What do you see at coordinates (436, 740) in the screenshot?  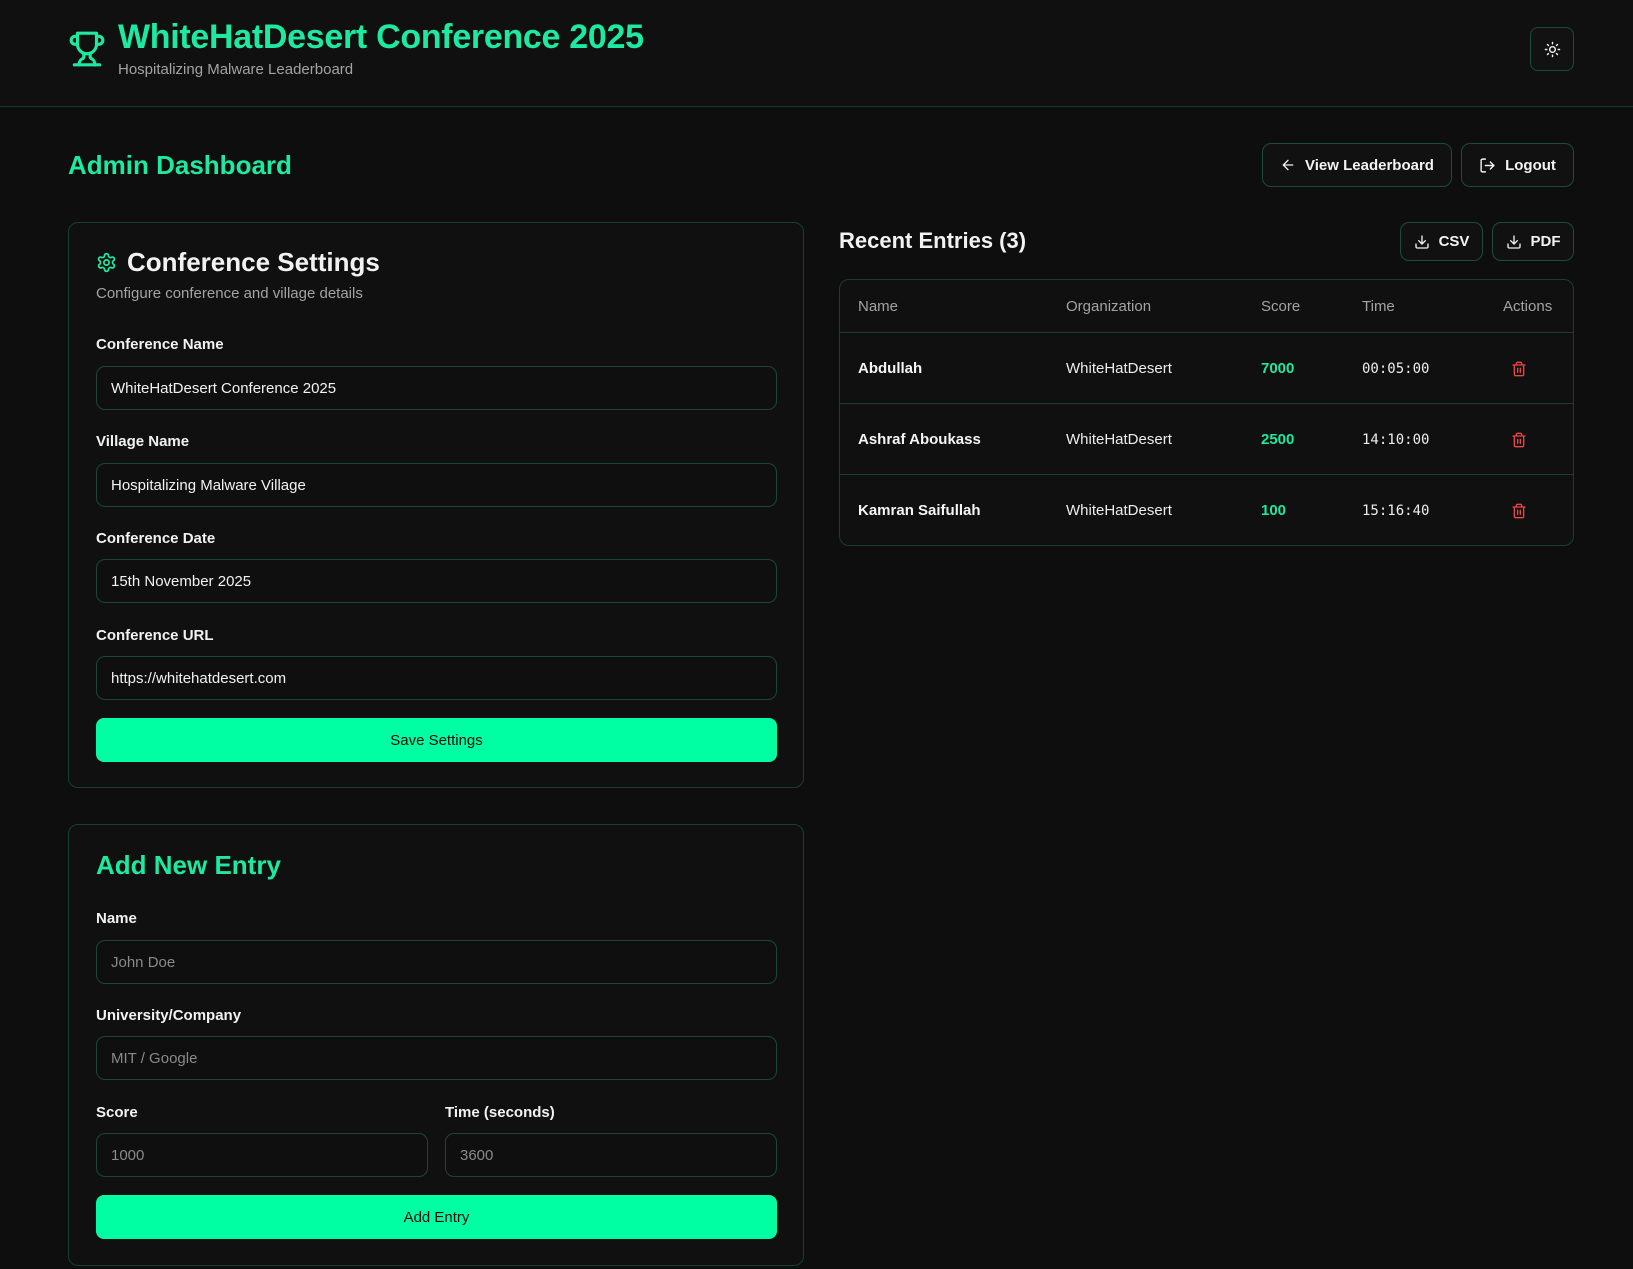 I see `save-settings-button: Save Settings` at bounding box center [436, 740].